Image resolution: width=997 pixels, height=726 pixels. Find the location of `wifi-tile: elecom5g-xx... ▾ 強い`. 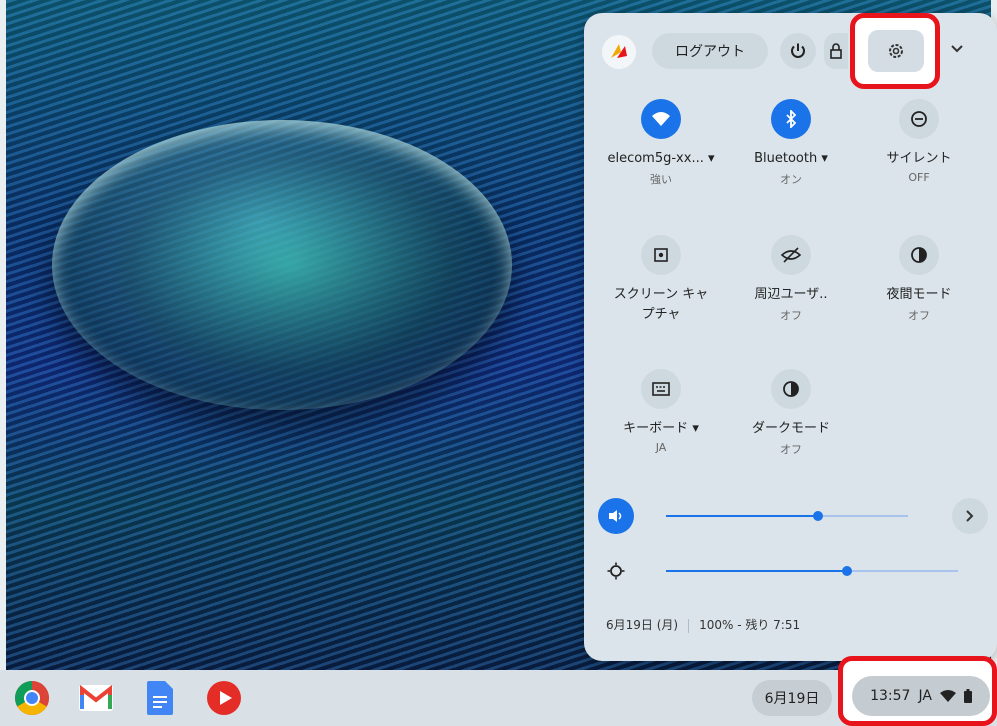

wifi-tile: elecom5g-xx... ▾ 強い is located at coordinates (661, 143).